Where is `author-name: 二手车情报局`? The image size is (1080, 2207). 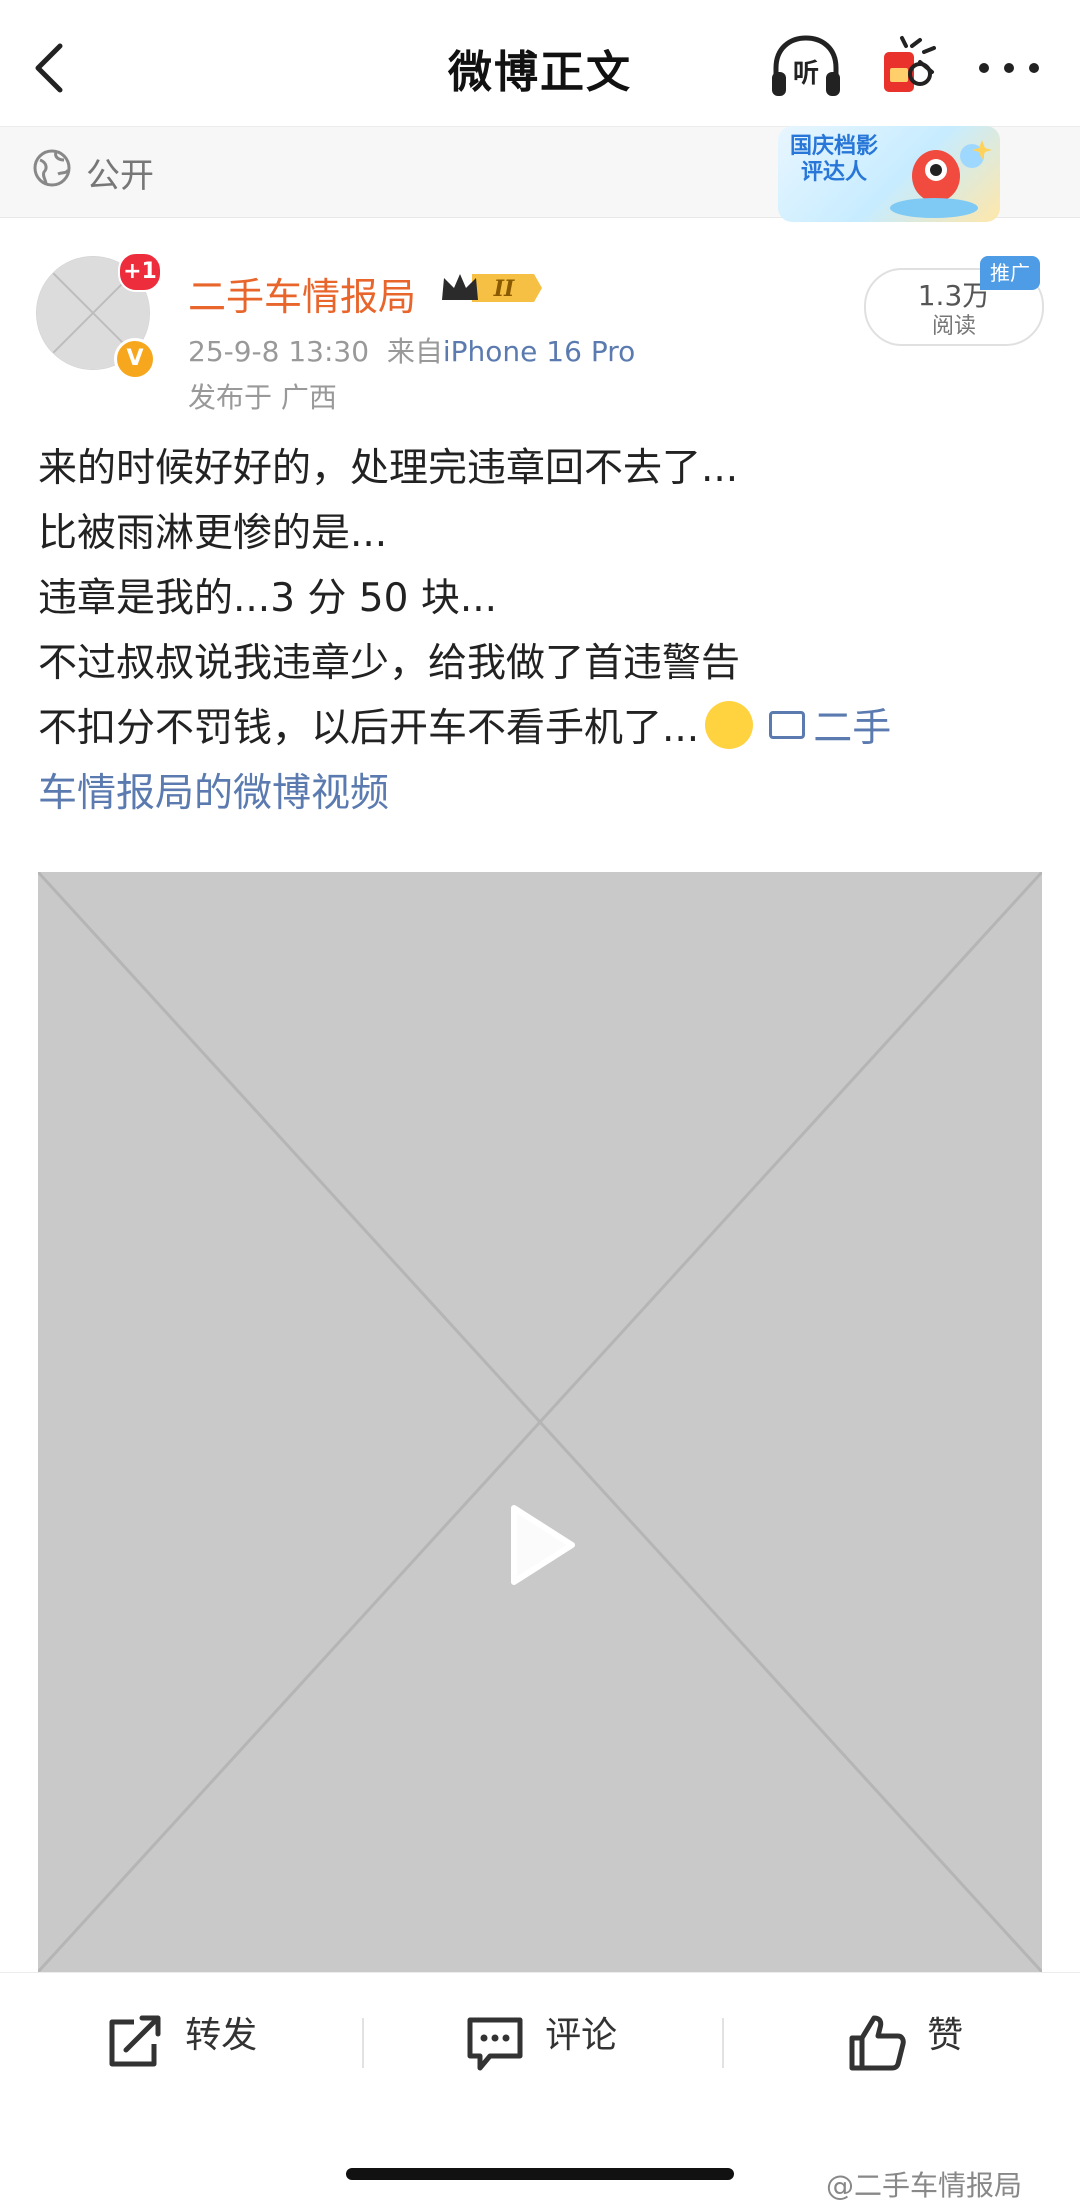
author-name: 二手车情报局 is located at coordinates (302, 293).